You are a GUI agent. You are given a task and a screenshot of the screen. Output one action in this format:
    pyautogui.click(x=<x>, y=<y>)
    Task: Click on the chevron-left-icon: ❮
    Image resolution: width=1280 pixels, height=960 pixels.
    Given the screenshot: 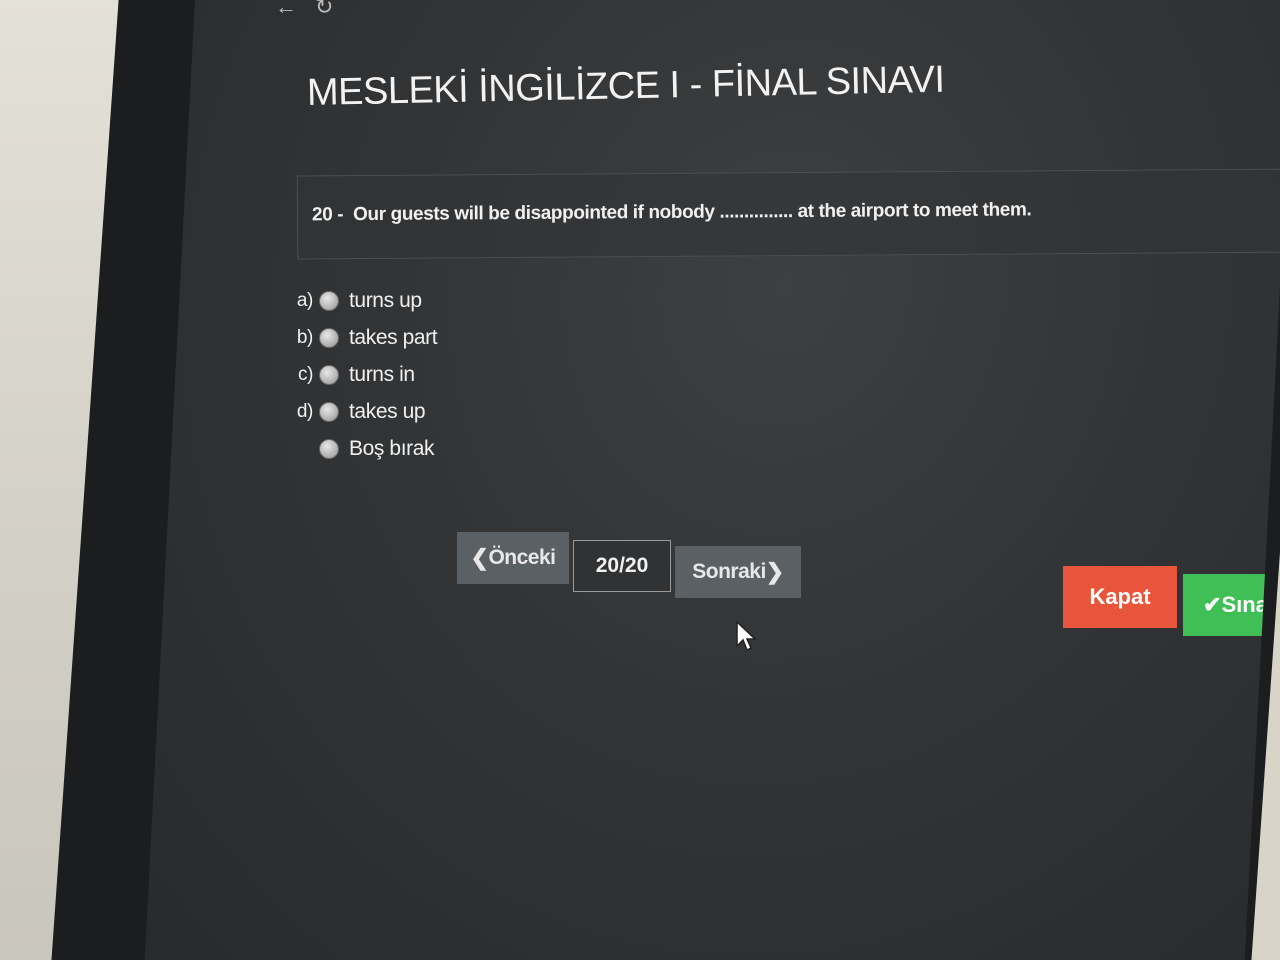 What is the action you would take?
    pyautogui.click(x=479, y=557)
    